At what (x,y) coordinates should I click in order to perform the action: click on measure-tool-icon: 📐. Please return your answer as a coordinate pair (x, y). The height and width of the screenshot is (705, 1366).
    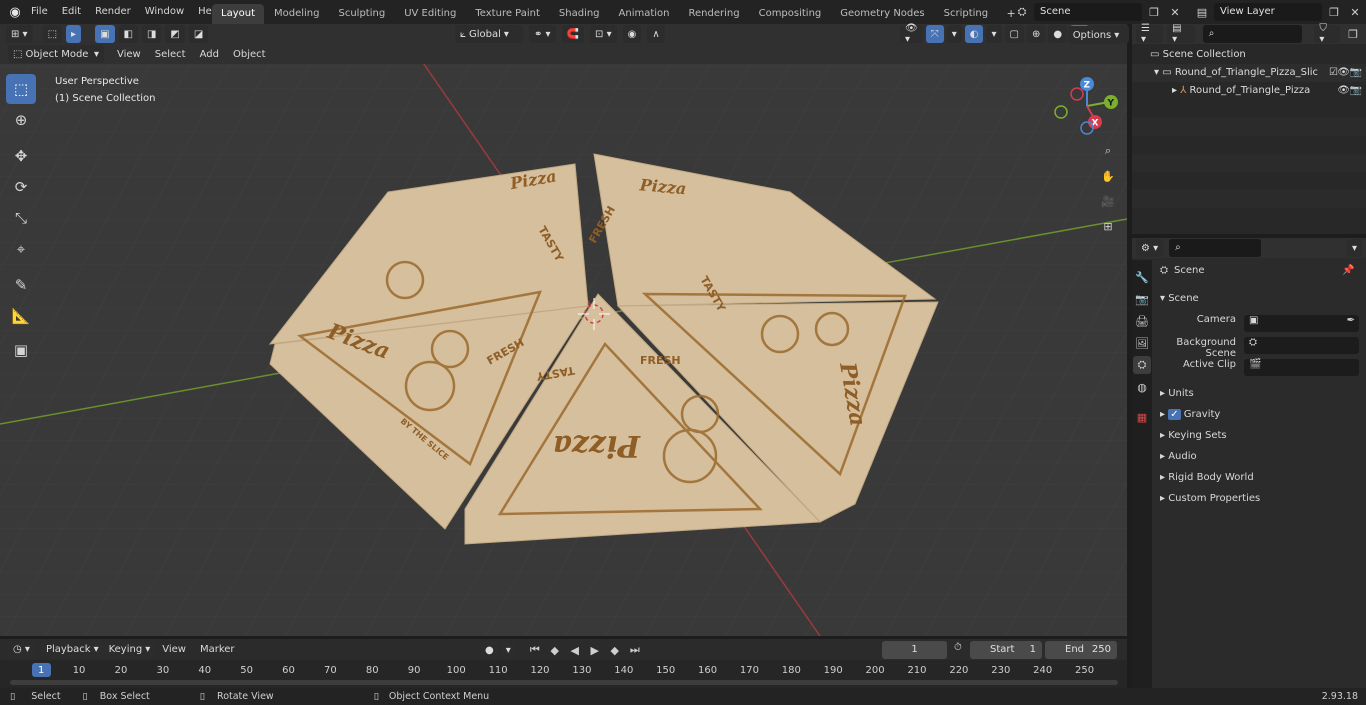
    Looking at the image, I should click on (21, 316).